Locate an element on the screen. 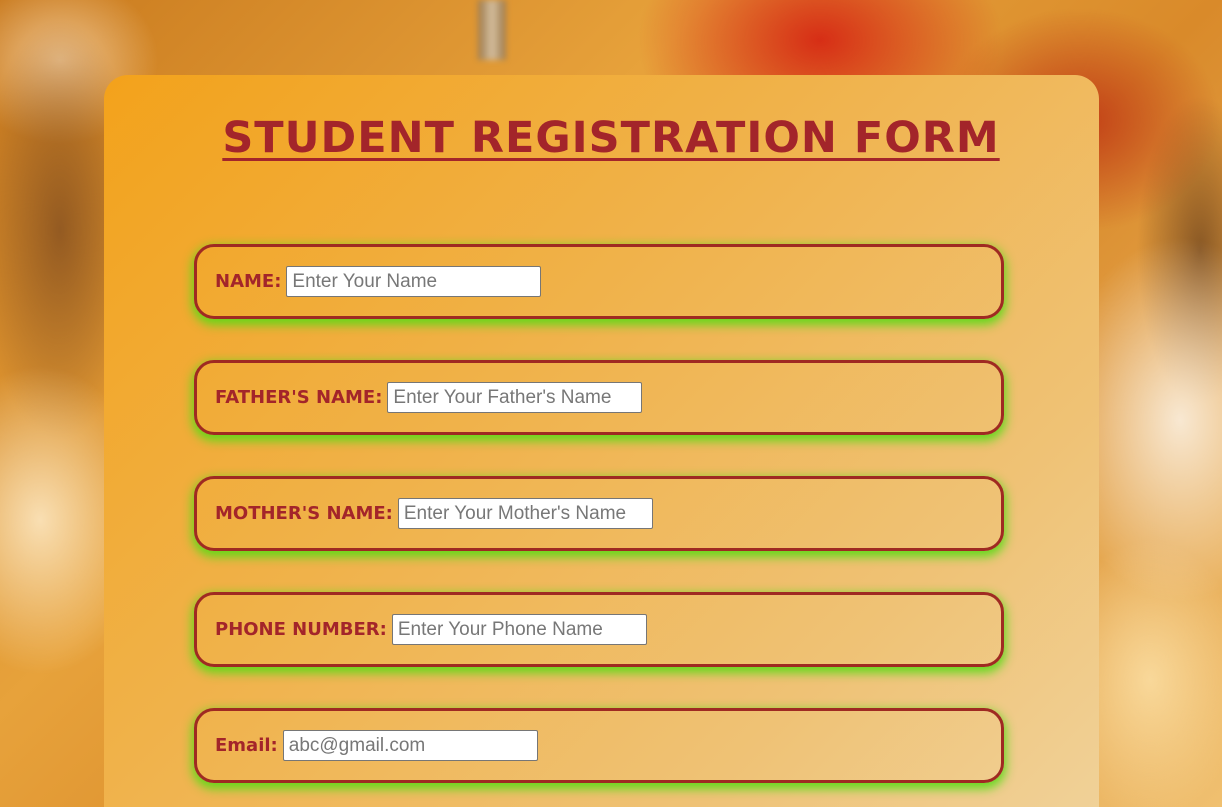 This screenshot has width=1222, height=807. email-row: Email: is located at coordinates (599, 745).